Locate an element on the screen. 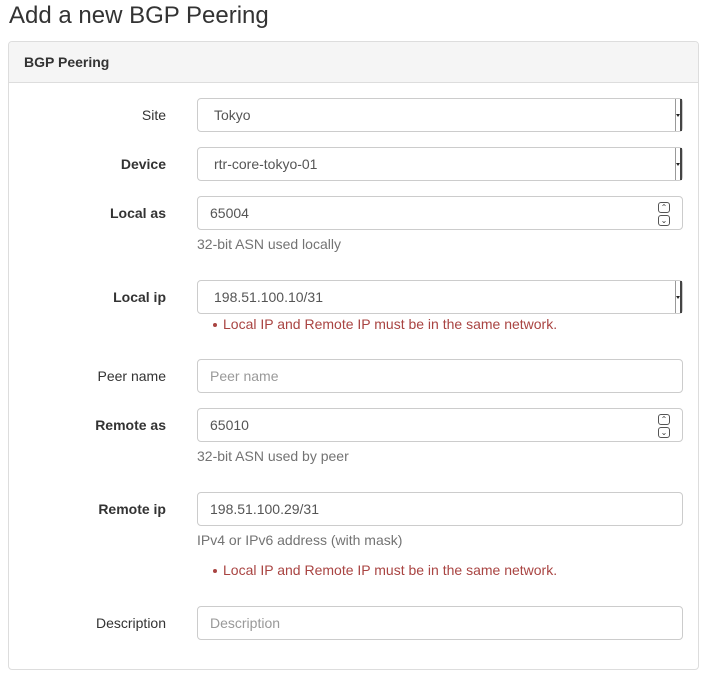 The width and height of the screenshot is (707, 678). device-label: Device is located at coordinates (143, 164).